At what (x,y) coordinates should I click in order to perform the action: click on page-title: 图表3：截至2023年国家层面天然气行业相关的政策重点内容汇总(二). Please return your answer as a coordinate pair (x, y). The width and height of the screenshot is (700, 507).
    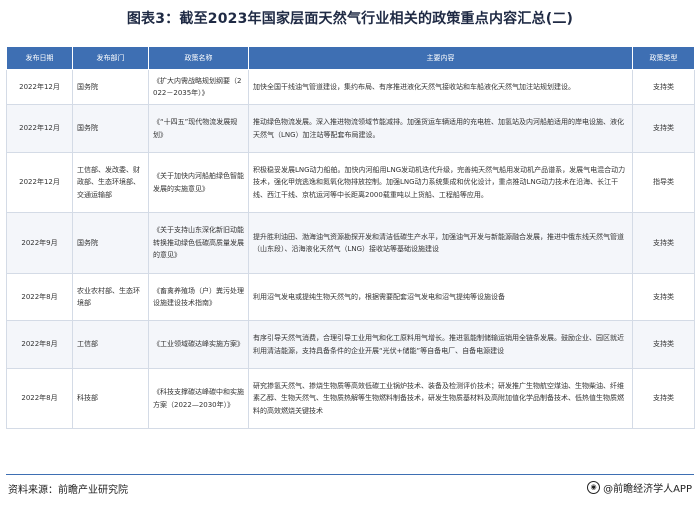
    Looking at the image, I should click on (350, 19).